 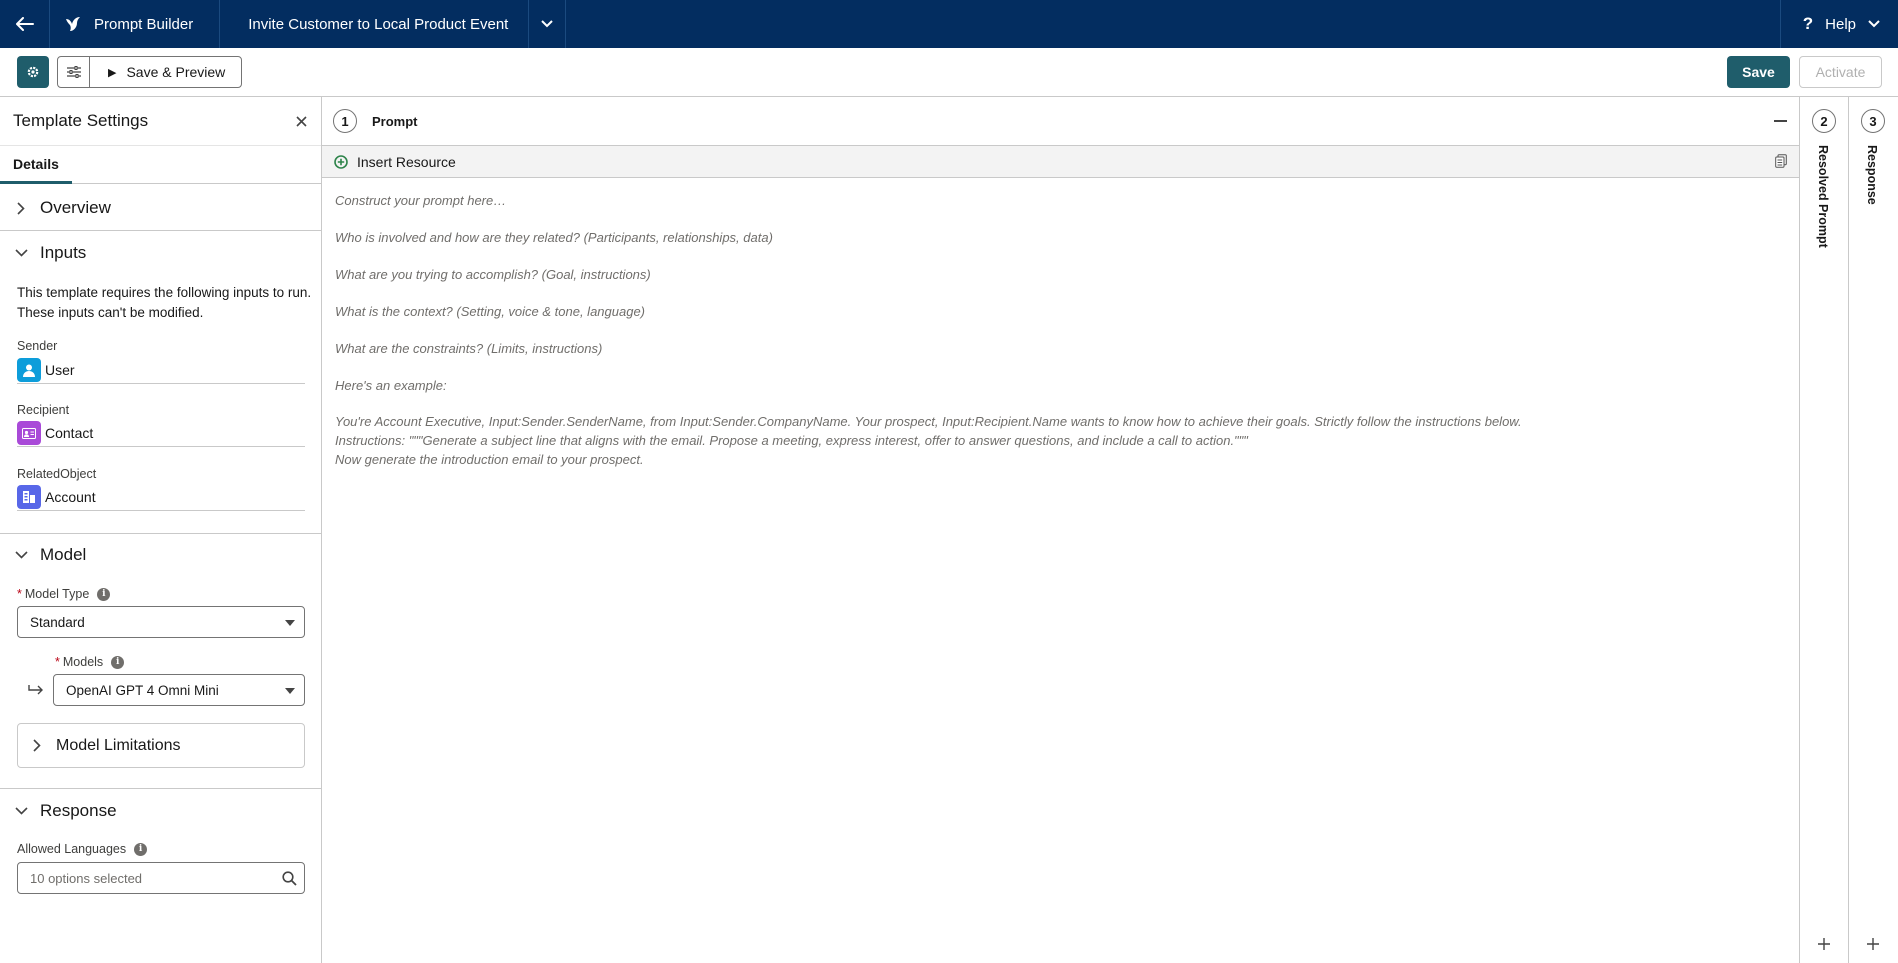 I want to click on response-label: Response, so click(x=78, y=810).